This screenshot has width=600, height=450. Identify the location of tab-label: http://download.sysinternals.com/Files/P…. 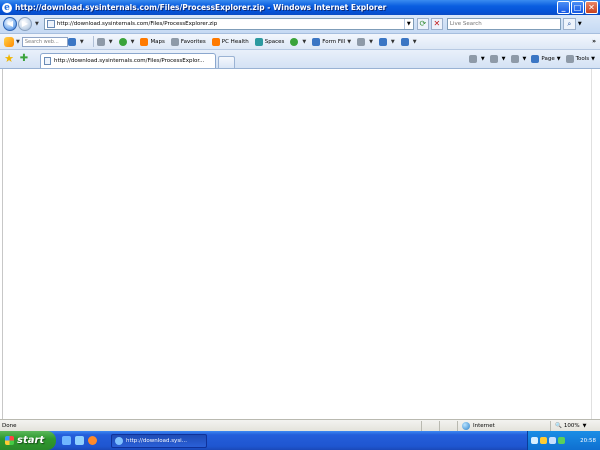
(129, 61).